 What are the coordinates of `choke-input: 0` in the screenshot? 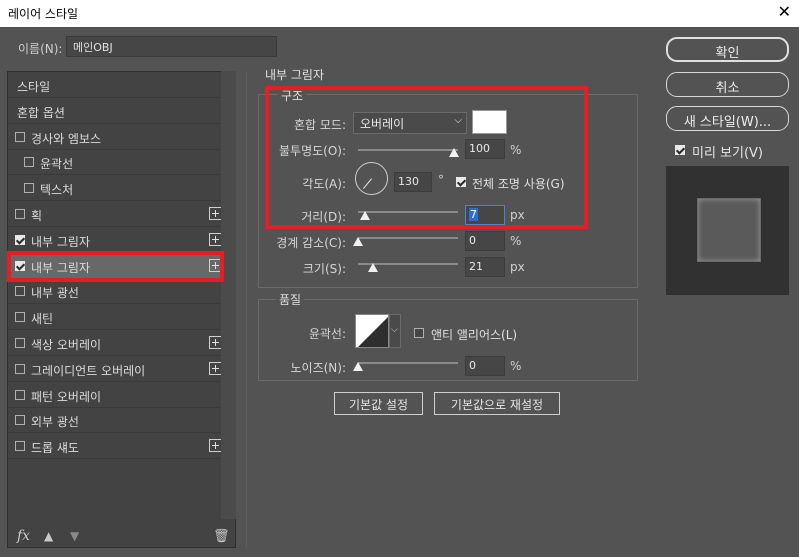 It's located at (485, 241).